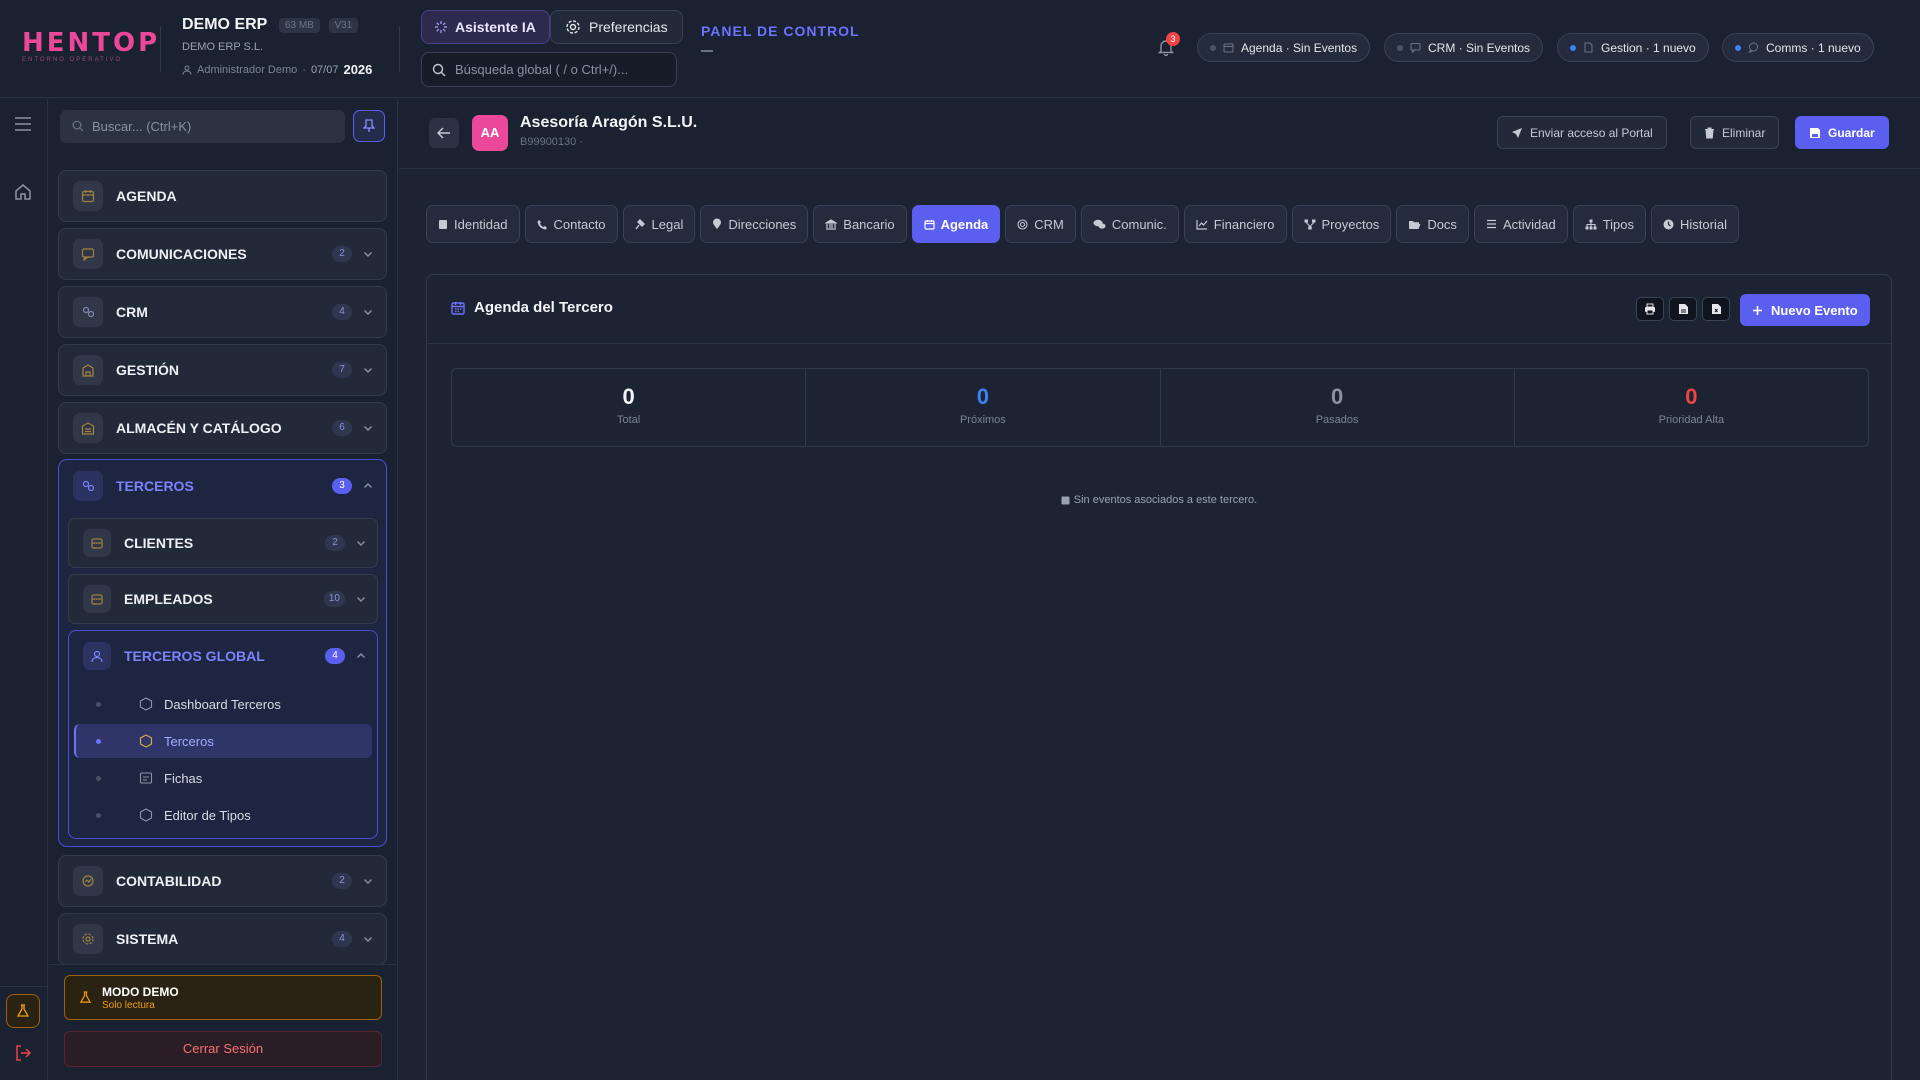 This screenshot has height=1080, width=1920. What do you see at coordinates (956, 224) in the screenshot?
I see `tab-agenda: Agenda` at bounding box center [956, 224].